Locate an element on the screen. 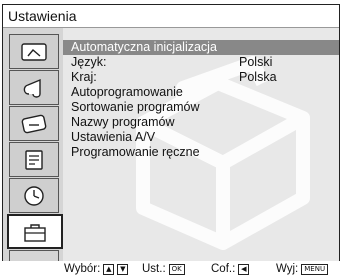 The width and height of the screenshot is (345, 279). features-icon is located at coordinates (34, 159).